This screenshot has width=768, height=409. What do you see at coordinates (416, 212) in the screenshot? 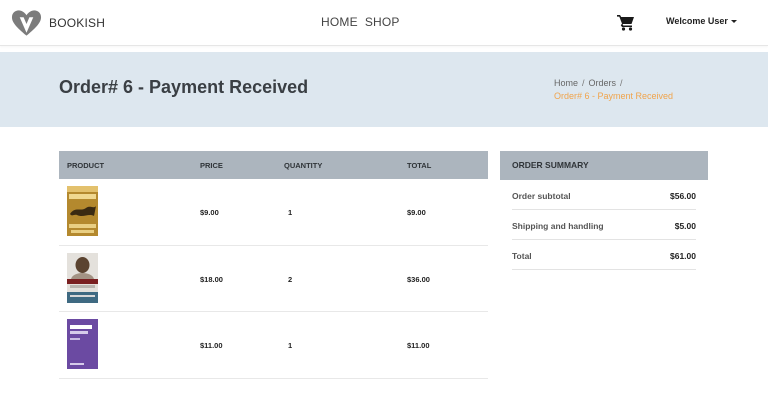
I see `row-total: $9.00` at bounding box center [416, 212].